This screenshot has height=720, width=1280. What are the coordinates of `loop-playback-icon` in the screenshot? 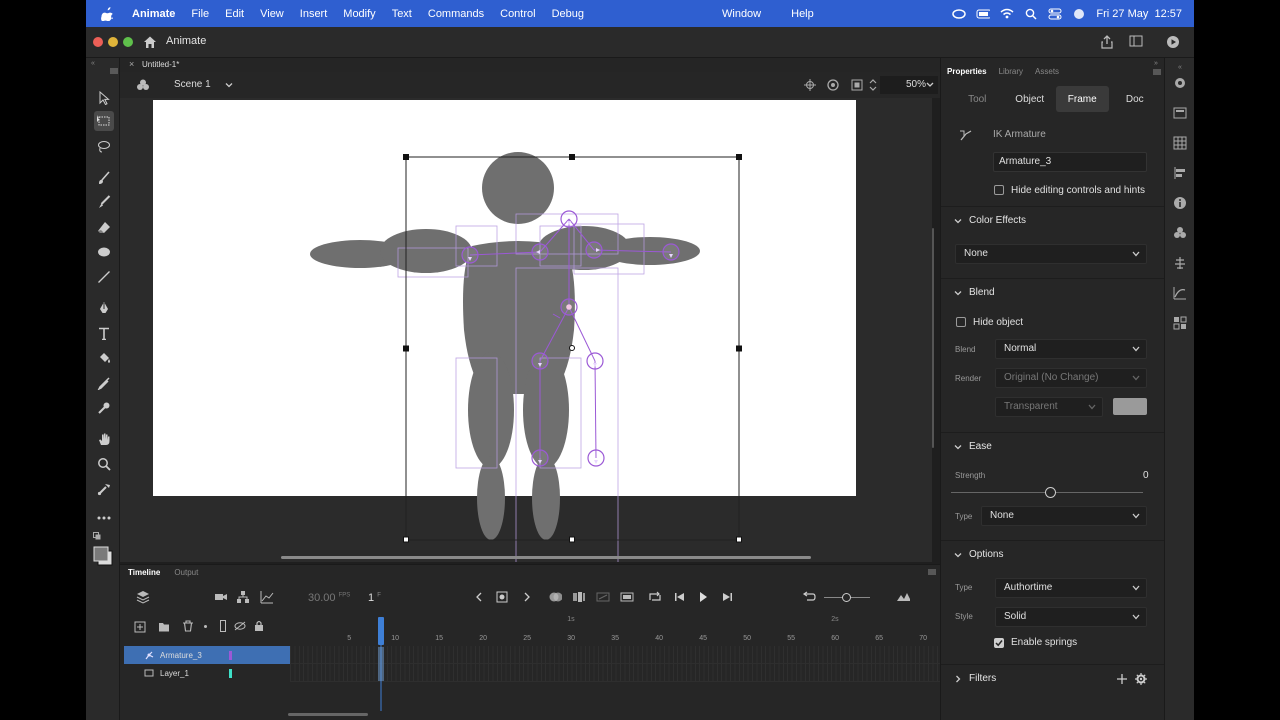 It's located at (655, 597).